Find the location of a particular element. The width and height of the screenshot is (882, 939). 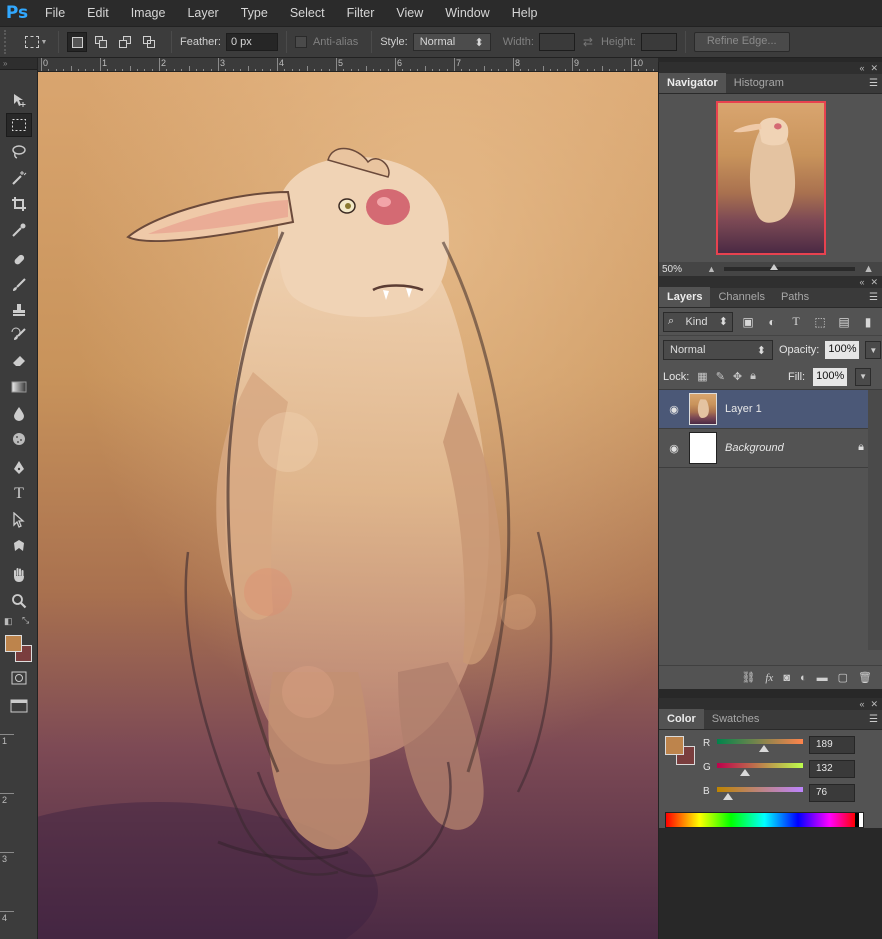

color-body: R 189 G 132 B 76 is located at coordinates (770, 785).